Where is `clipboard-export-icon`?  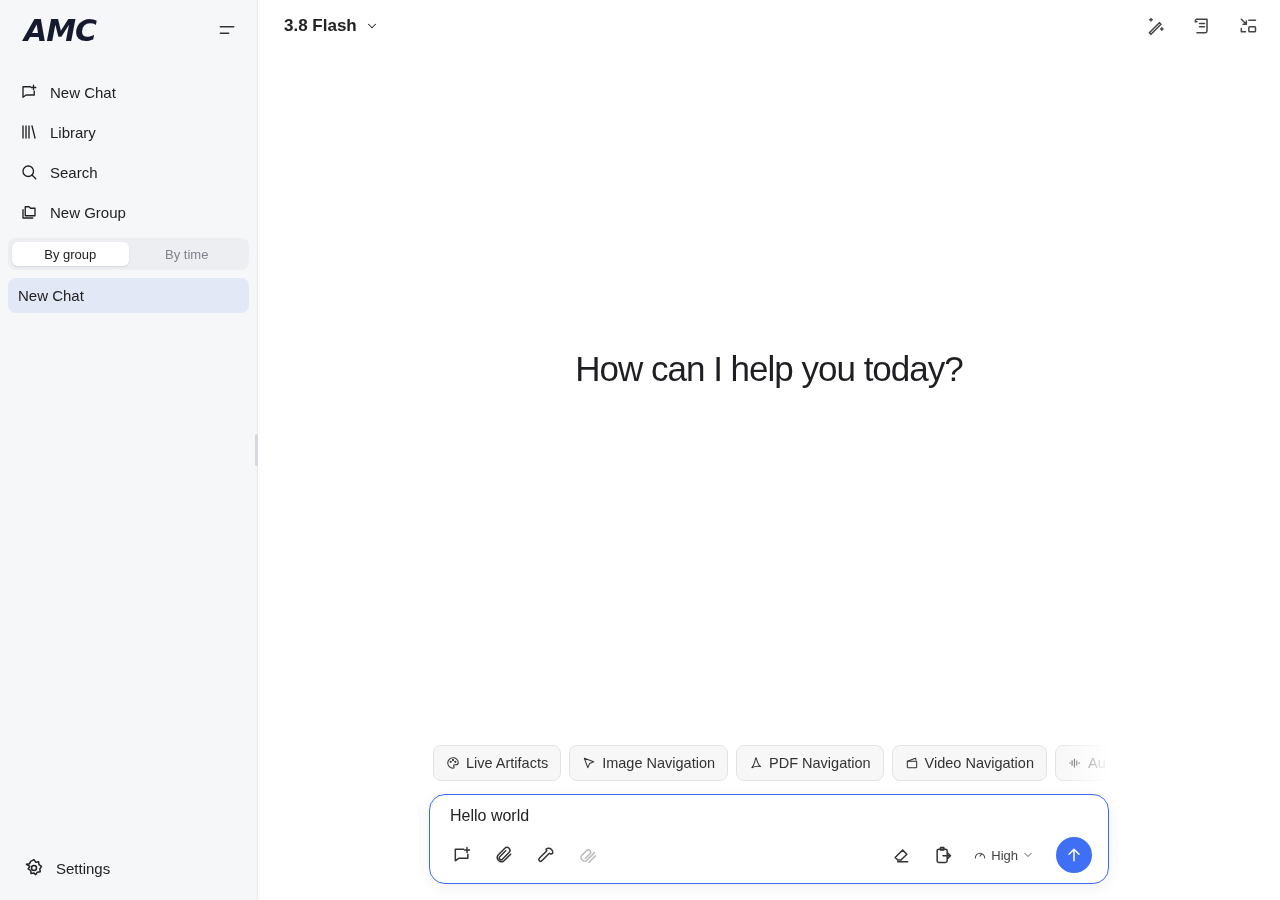
clipboard-export-icon is located at coordinates (943, 855).